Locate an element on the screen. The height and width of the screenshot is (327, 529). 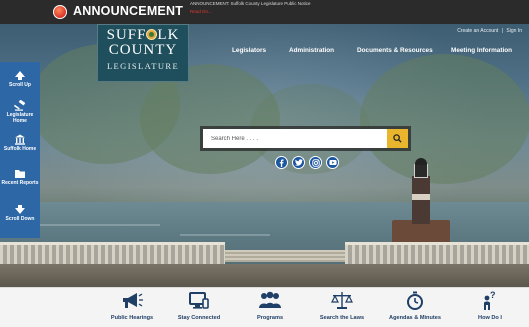
logo-line-1: SUFF LK is located at coordinates (143, 35).